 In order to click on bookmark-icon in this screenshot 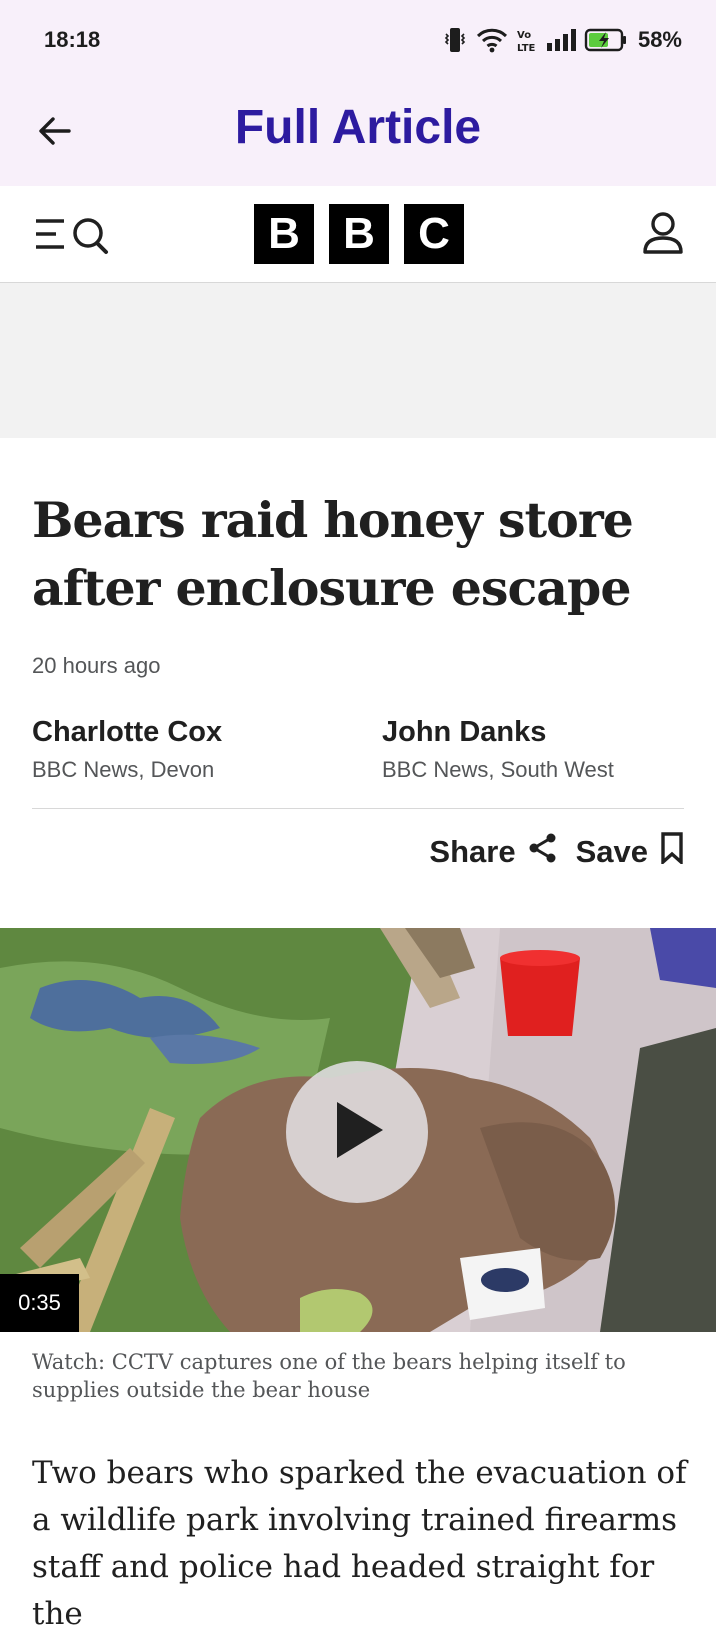, I will do `click(672, 852)`.